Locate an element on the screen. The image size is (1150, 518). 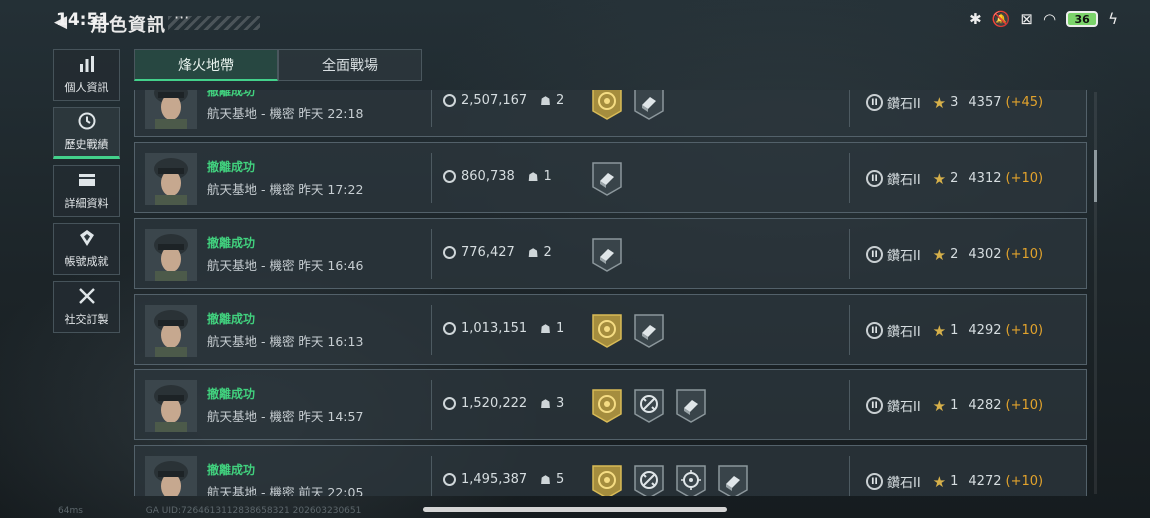
folder-icon is located at coordinates (87, 181).